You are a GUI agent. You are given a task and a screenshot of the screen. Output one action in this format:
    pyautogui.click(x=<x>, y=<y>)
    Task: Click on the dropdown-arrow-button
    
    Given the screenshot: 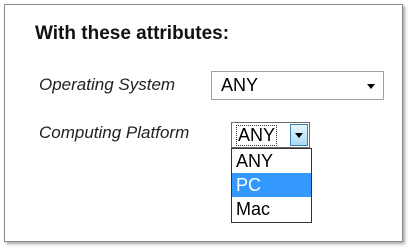 What is the action you would take?
    pyautogui.click(x=299, y=135)
    